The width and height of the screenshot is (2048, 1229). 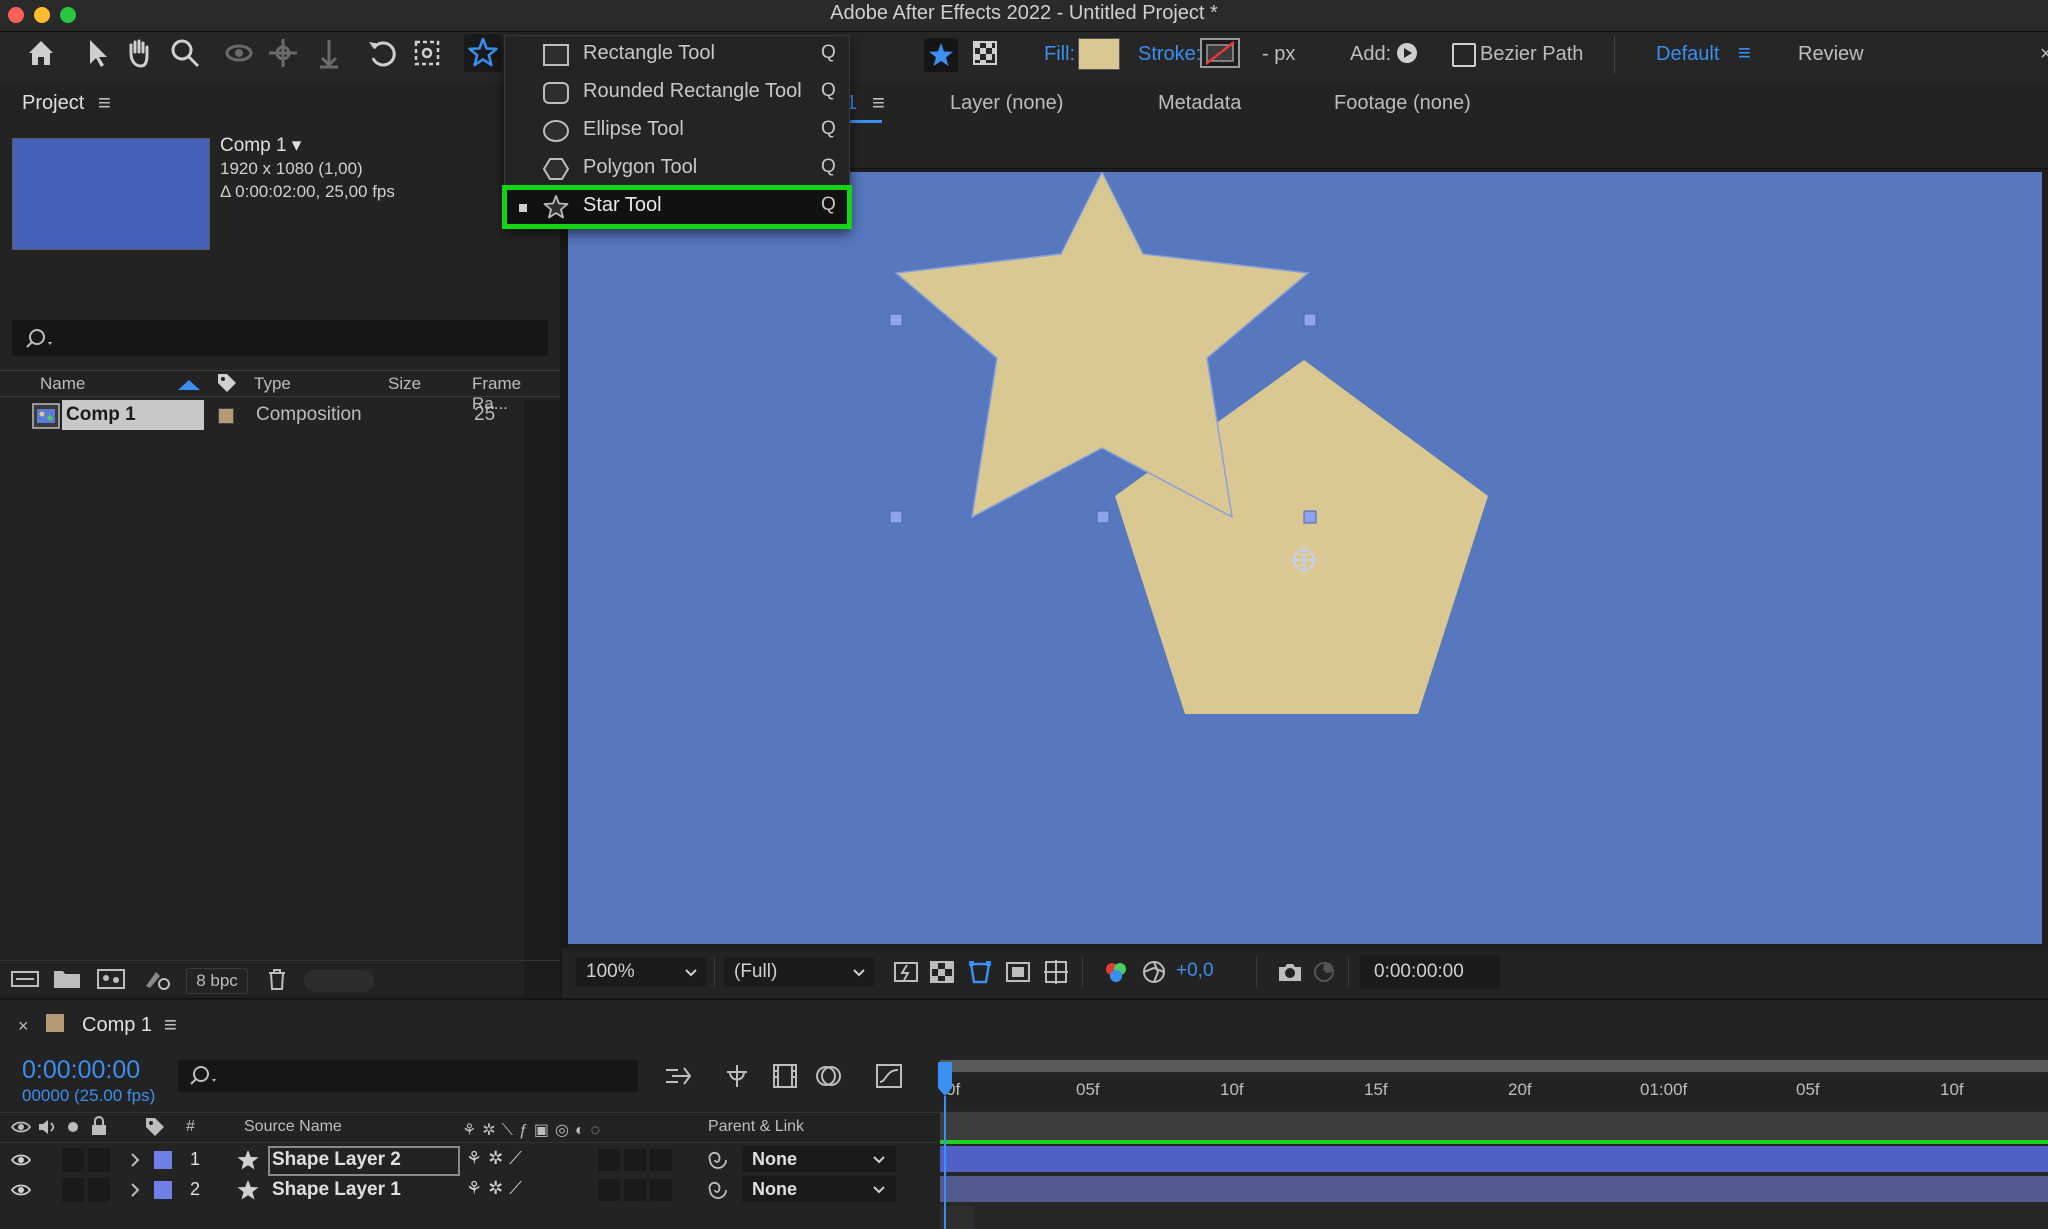 I want to click on col-name: Name, so click(x=62, y=384).